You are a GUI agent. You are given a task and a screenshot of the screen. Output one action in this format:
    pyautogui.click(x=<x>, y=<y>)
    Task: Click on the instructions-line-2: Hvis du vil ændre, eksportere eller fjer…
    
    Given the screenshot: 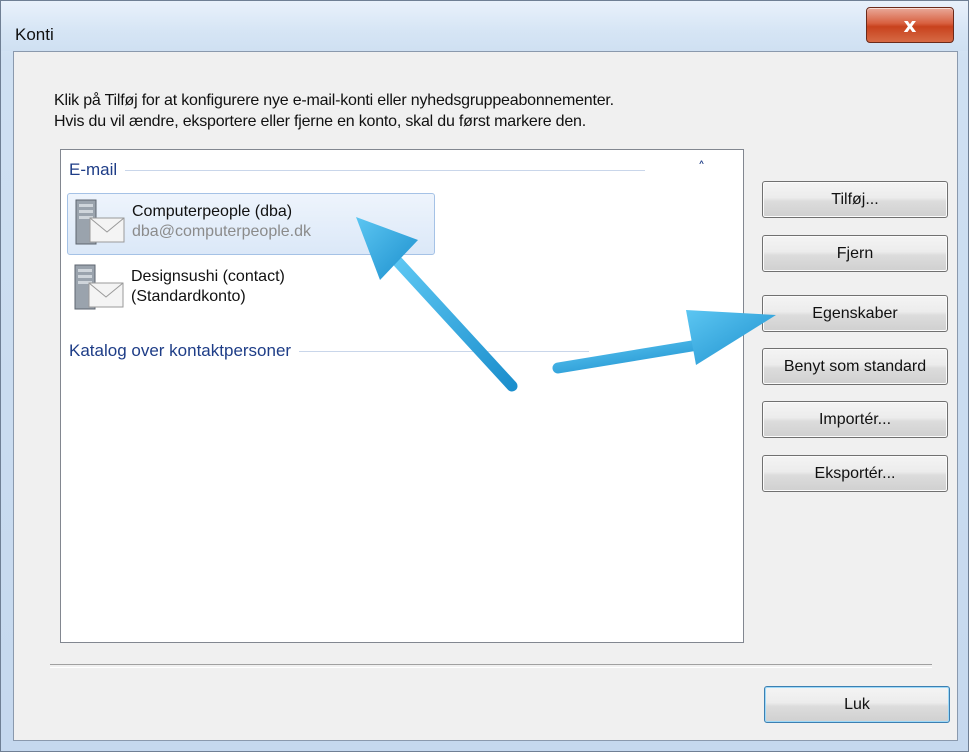 What is the action you would take?
    pyautogui.click(x=320, y=121)
    